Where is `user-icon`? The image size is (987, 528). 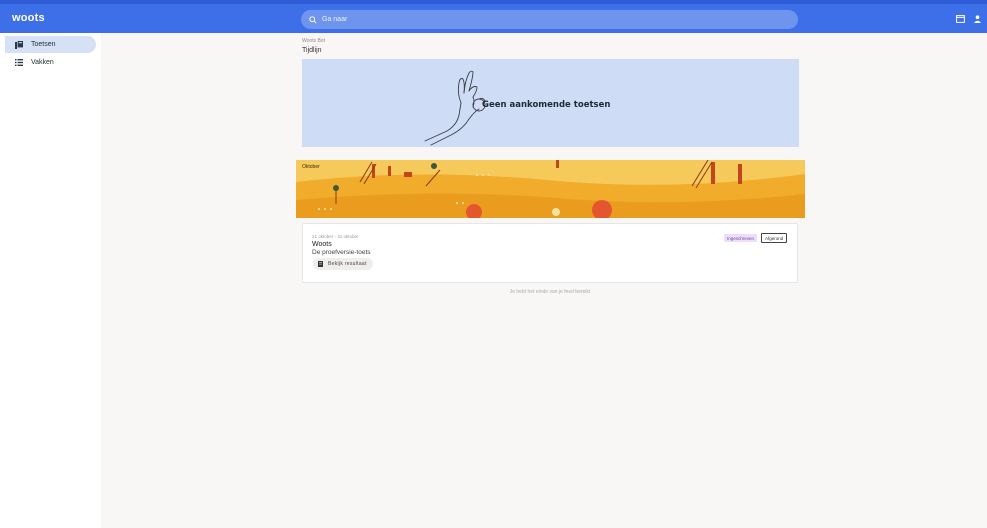
user-icon is located at coordinates (977, 19).